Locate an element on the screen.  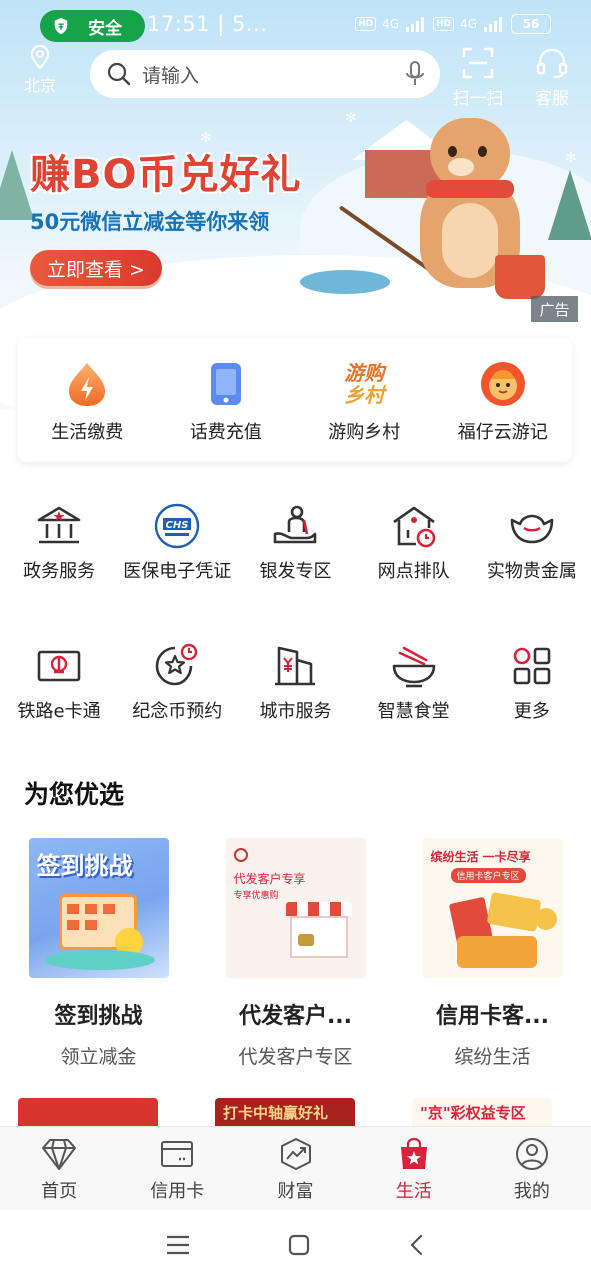
featured-card-payroll: 代发客户专享 专享优惠购 代发客户... 代发客户专区 is located at coordinates (295, 953).